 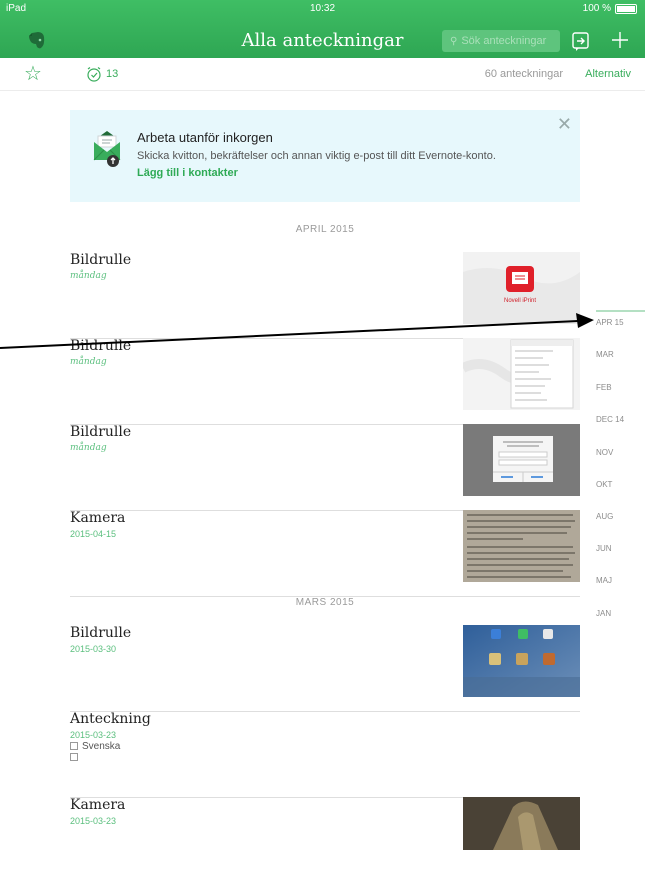 I want to click on search-placeholder: Sök anteckningar, so click(x=504, y=41).